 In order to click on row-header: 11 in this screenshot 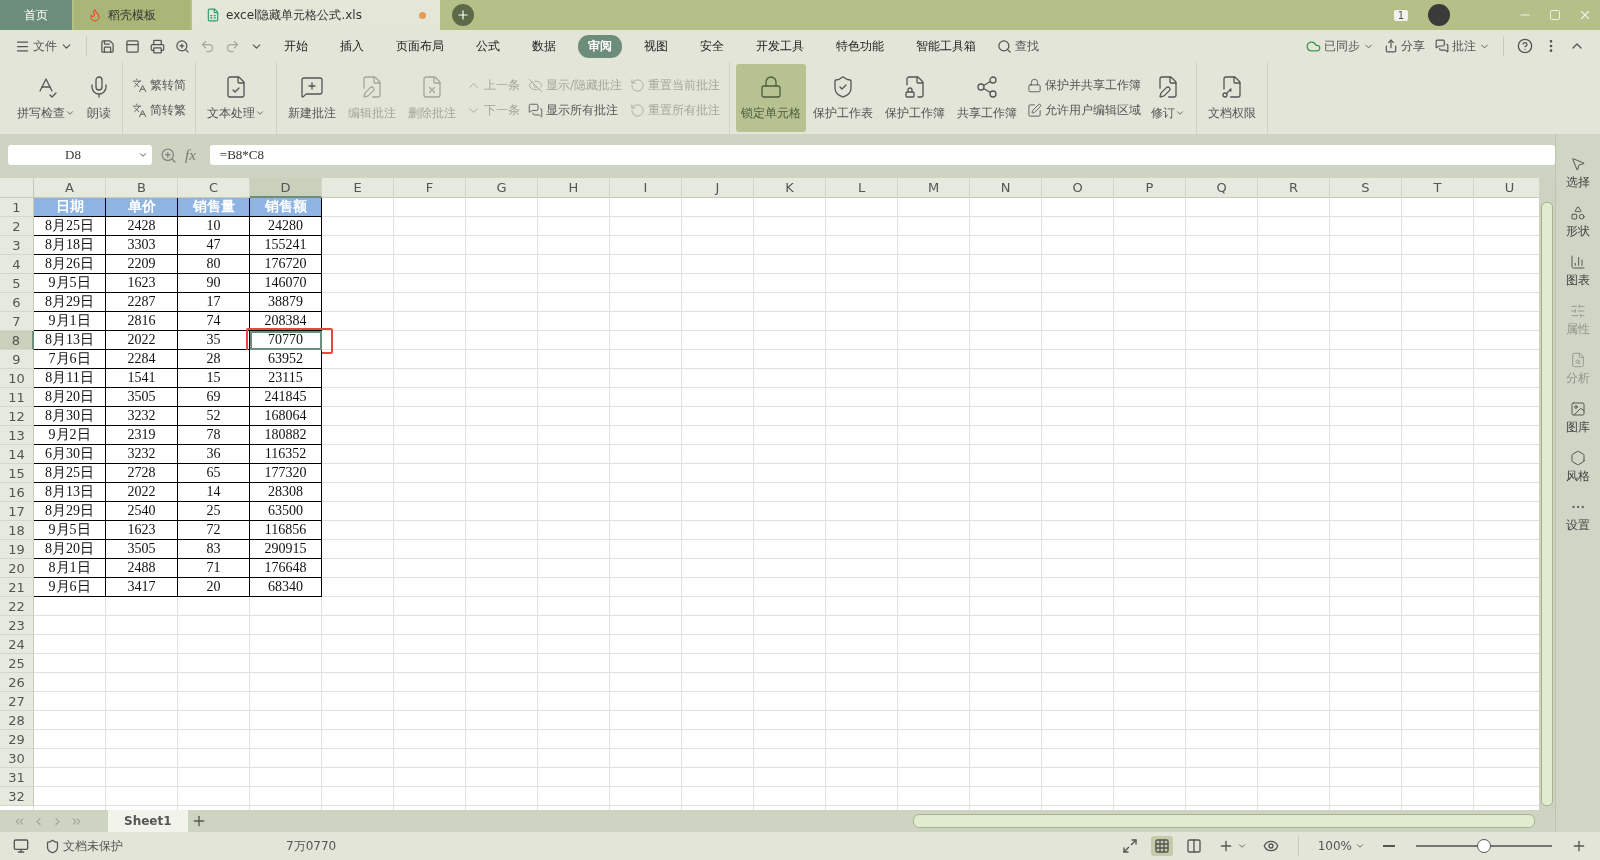, I will do `click(17, 397)`.